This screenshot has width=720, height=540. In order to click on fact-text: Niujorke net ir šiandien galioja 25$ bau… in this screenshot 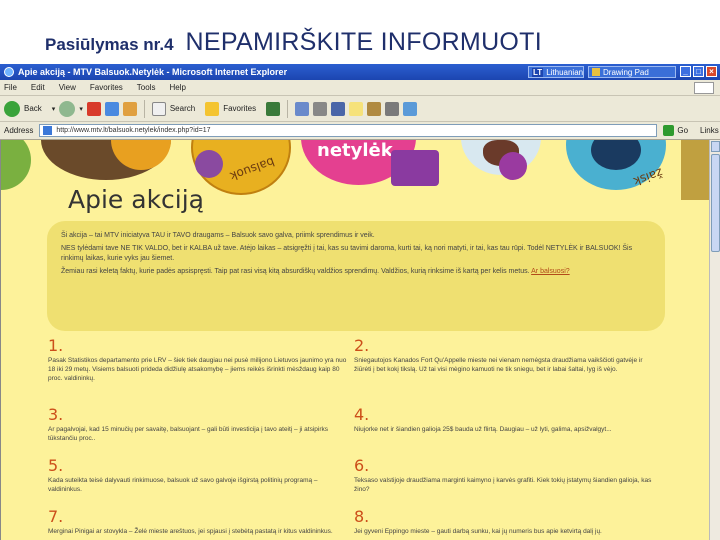, I will do `click(483, 429)`.